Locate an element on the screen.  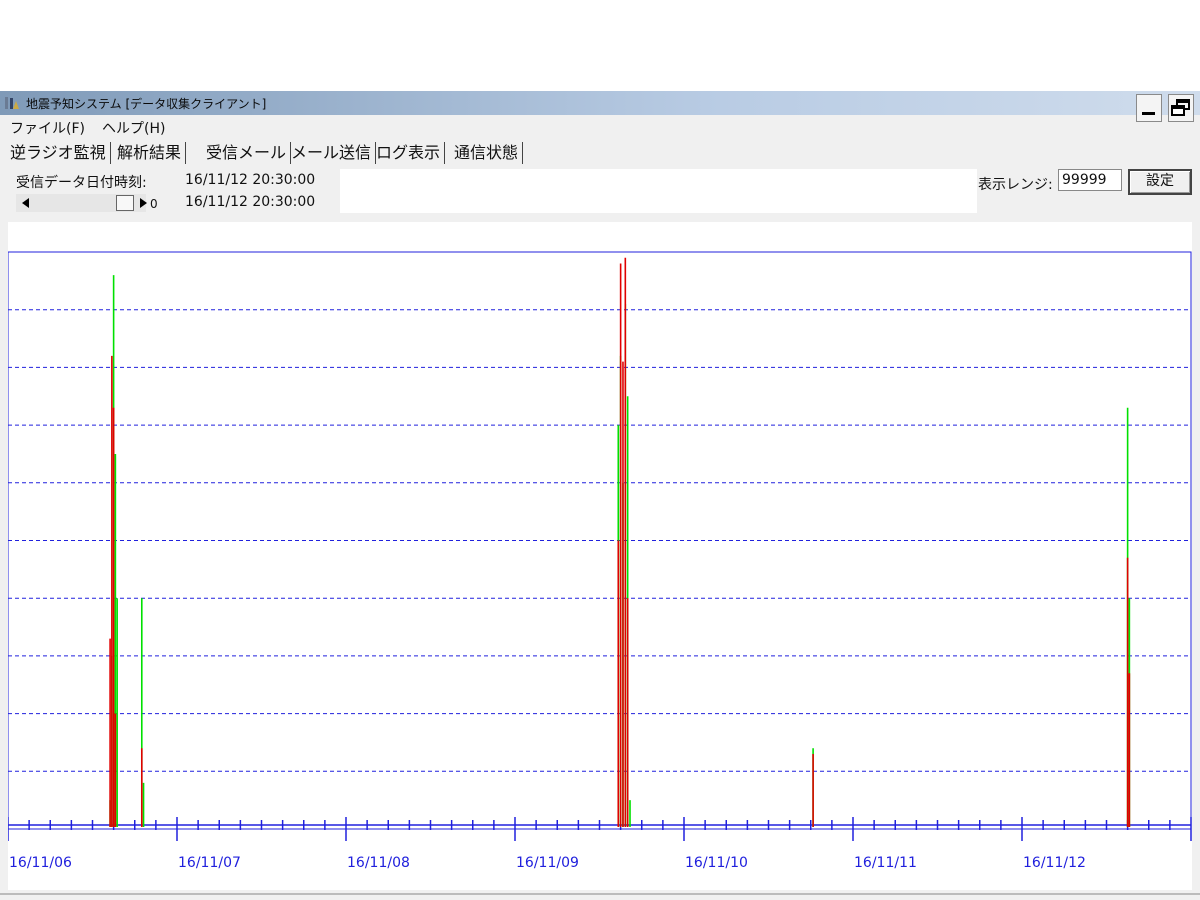
info-box is located at coordinates (658, 191).